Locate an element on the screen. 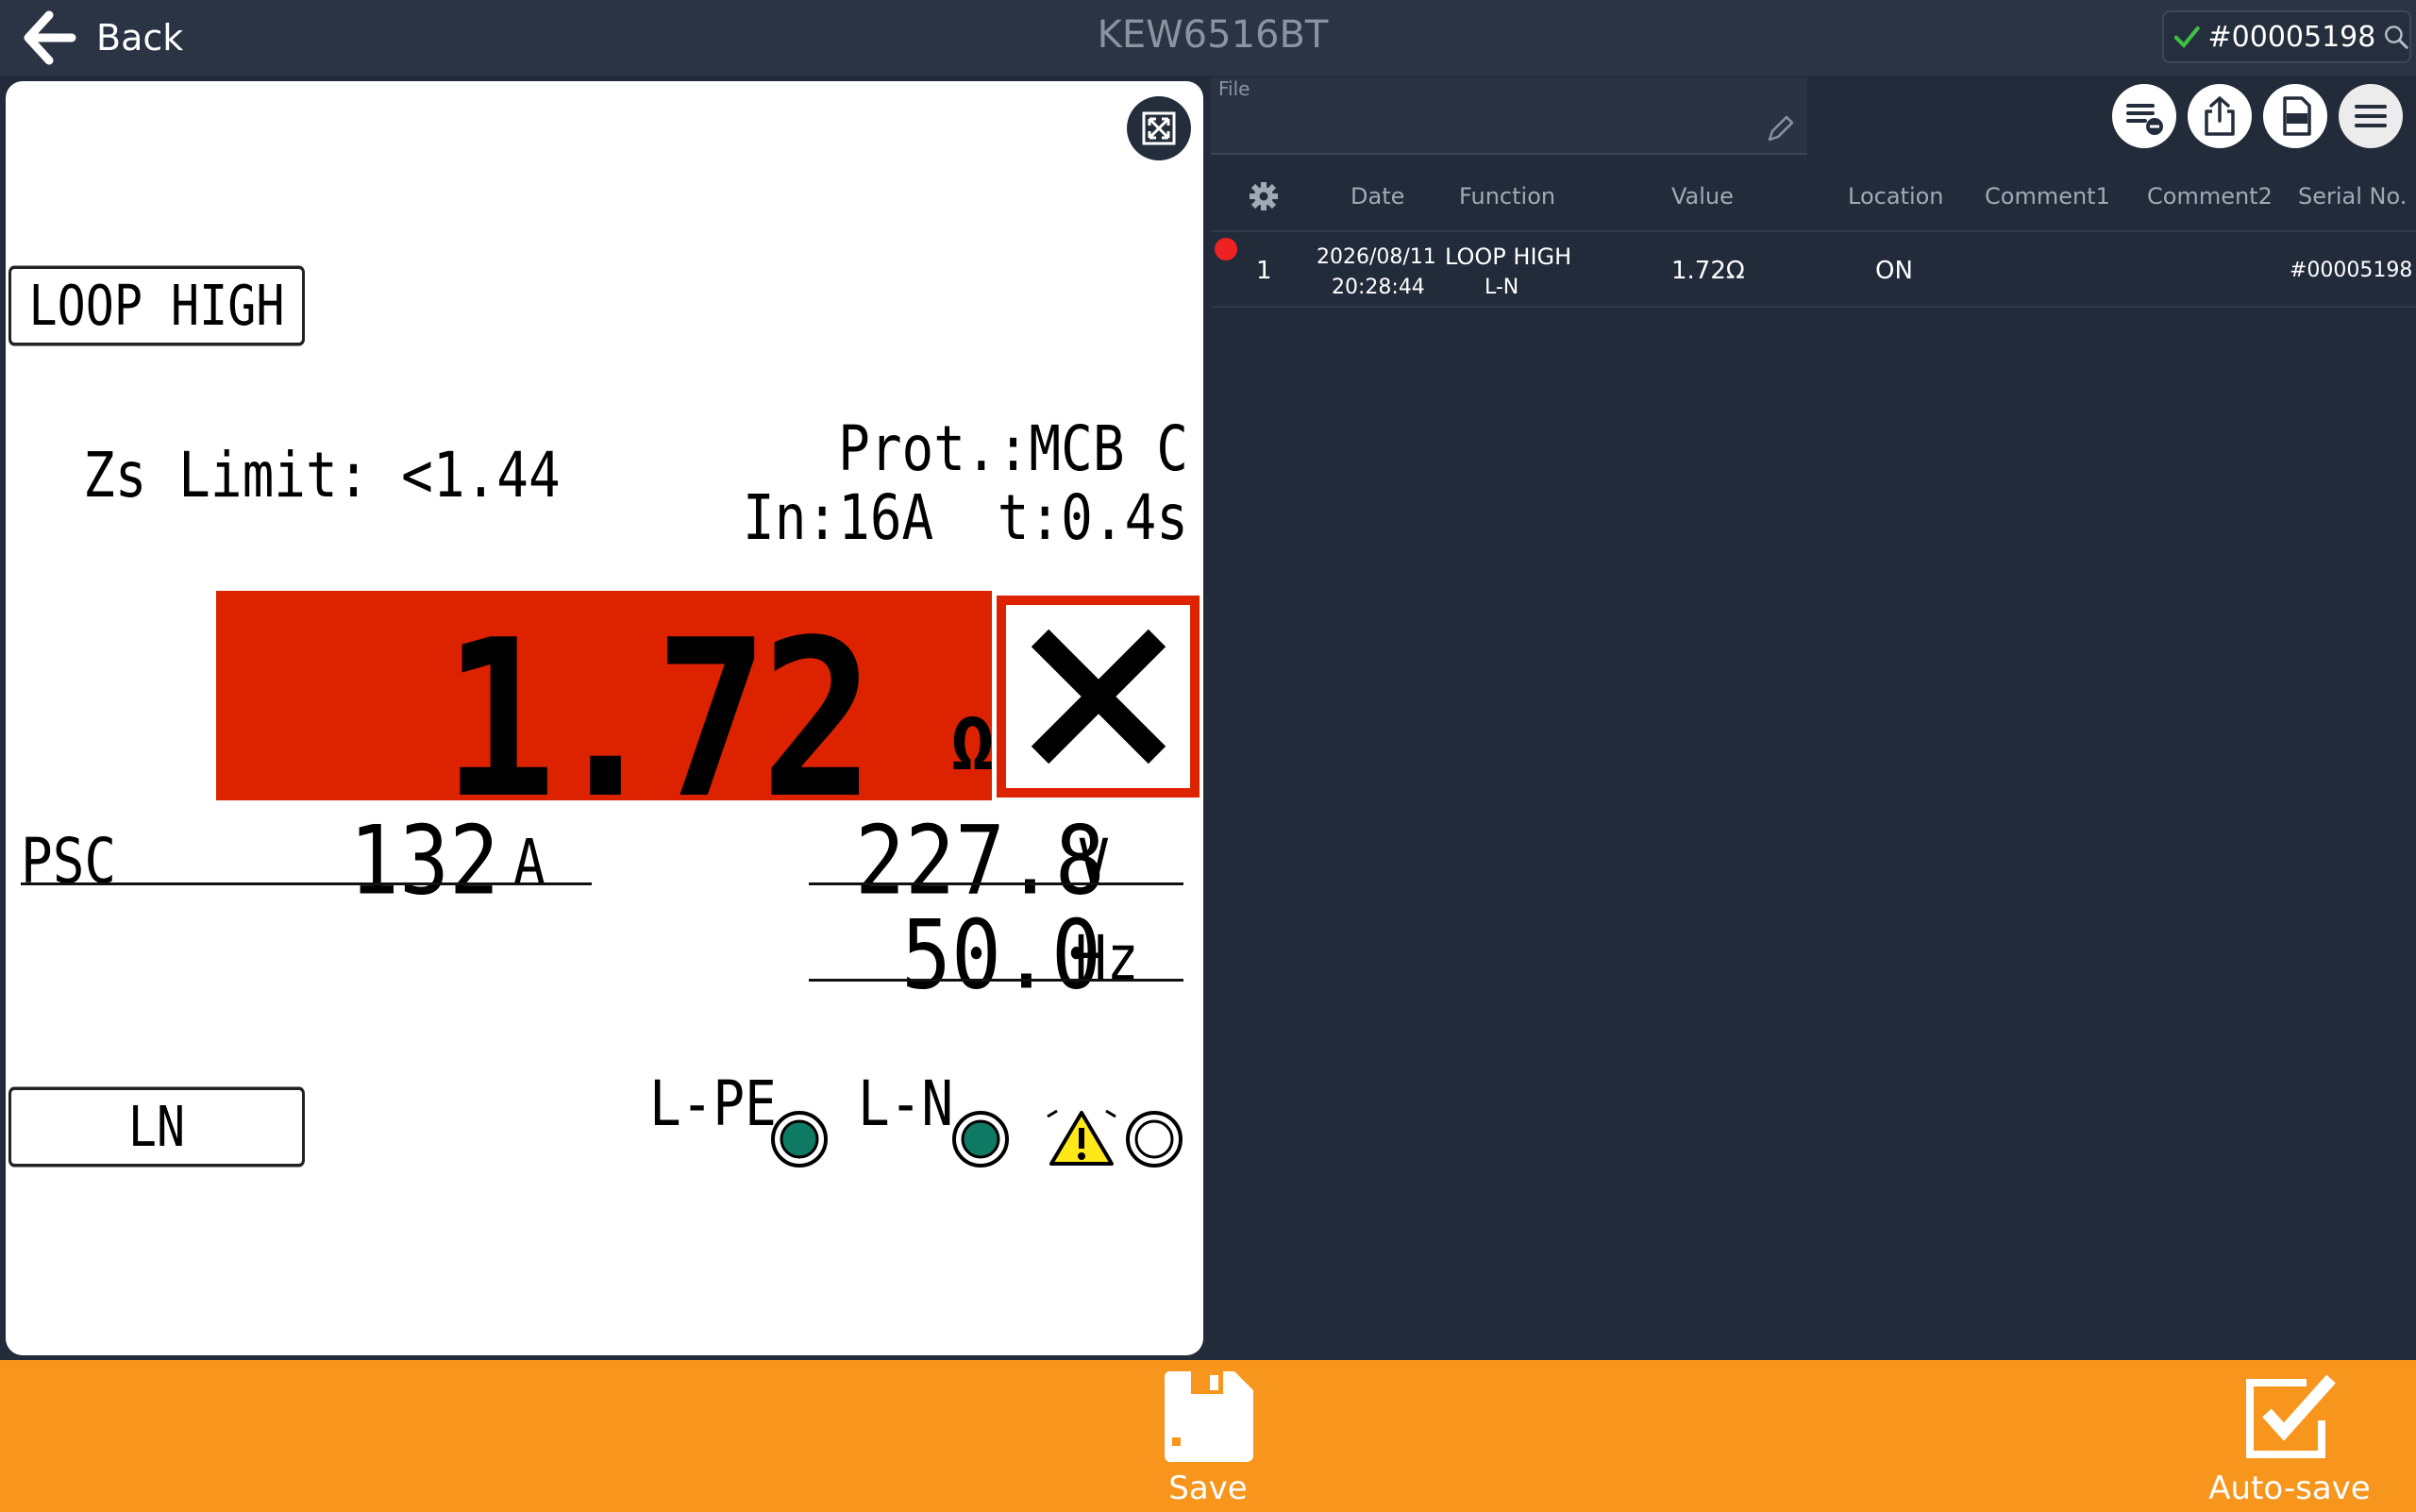 Image resolution: width=2416 pixels, height=1512 pixels. save-label: Save is located at coordinates (1208, 1488).